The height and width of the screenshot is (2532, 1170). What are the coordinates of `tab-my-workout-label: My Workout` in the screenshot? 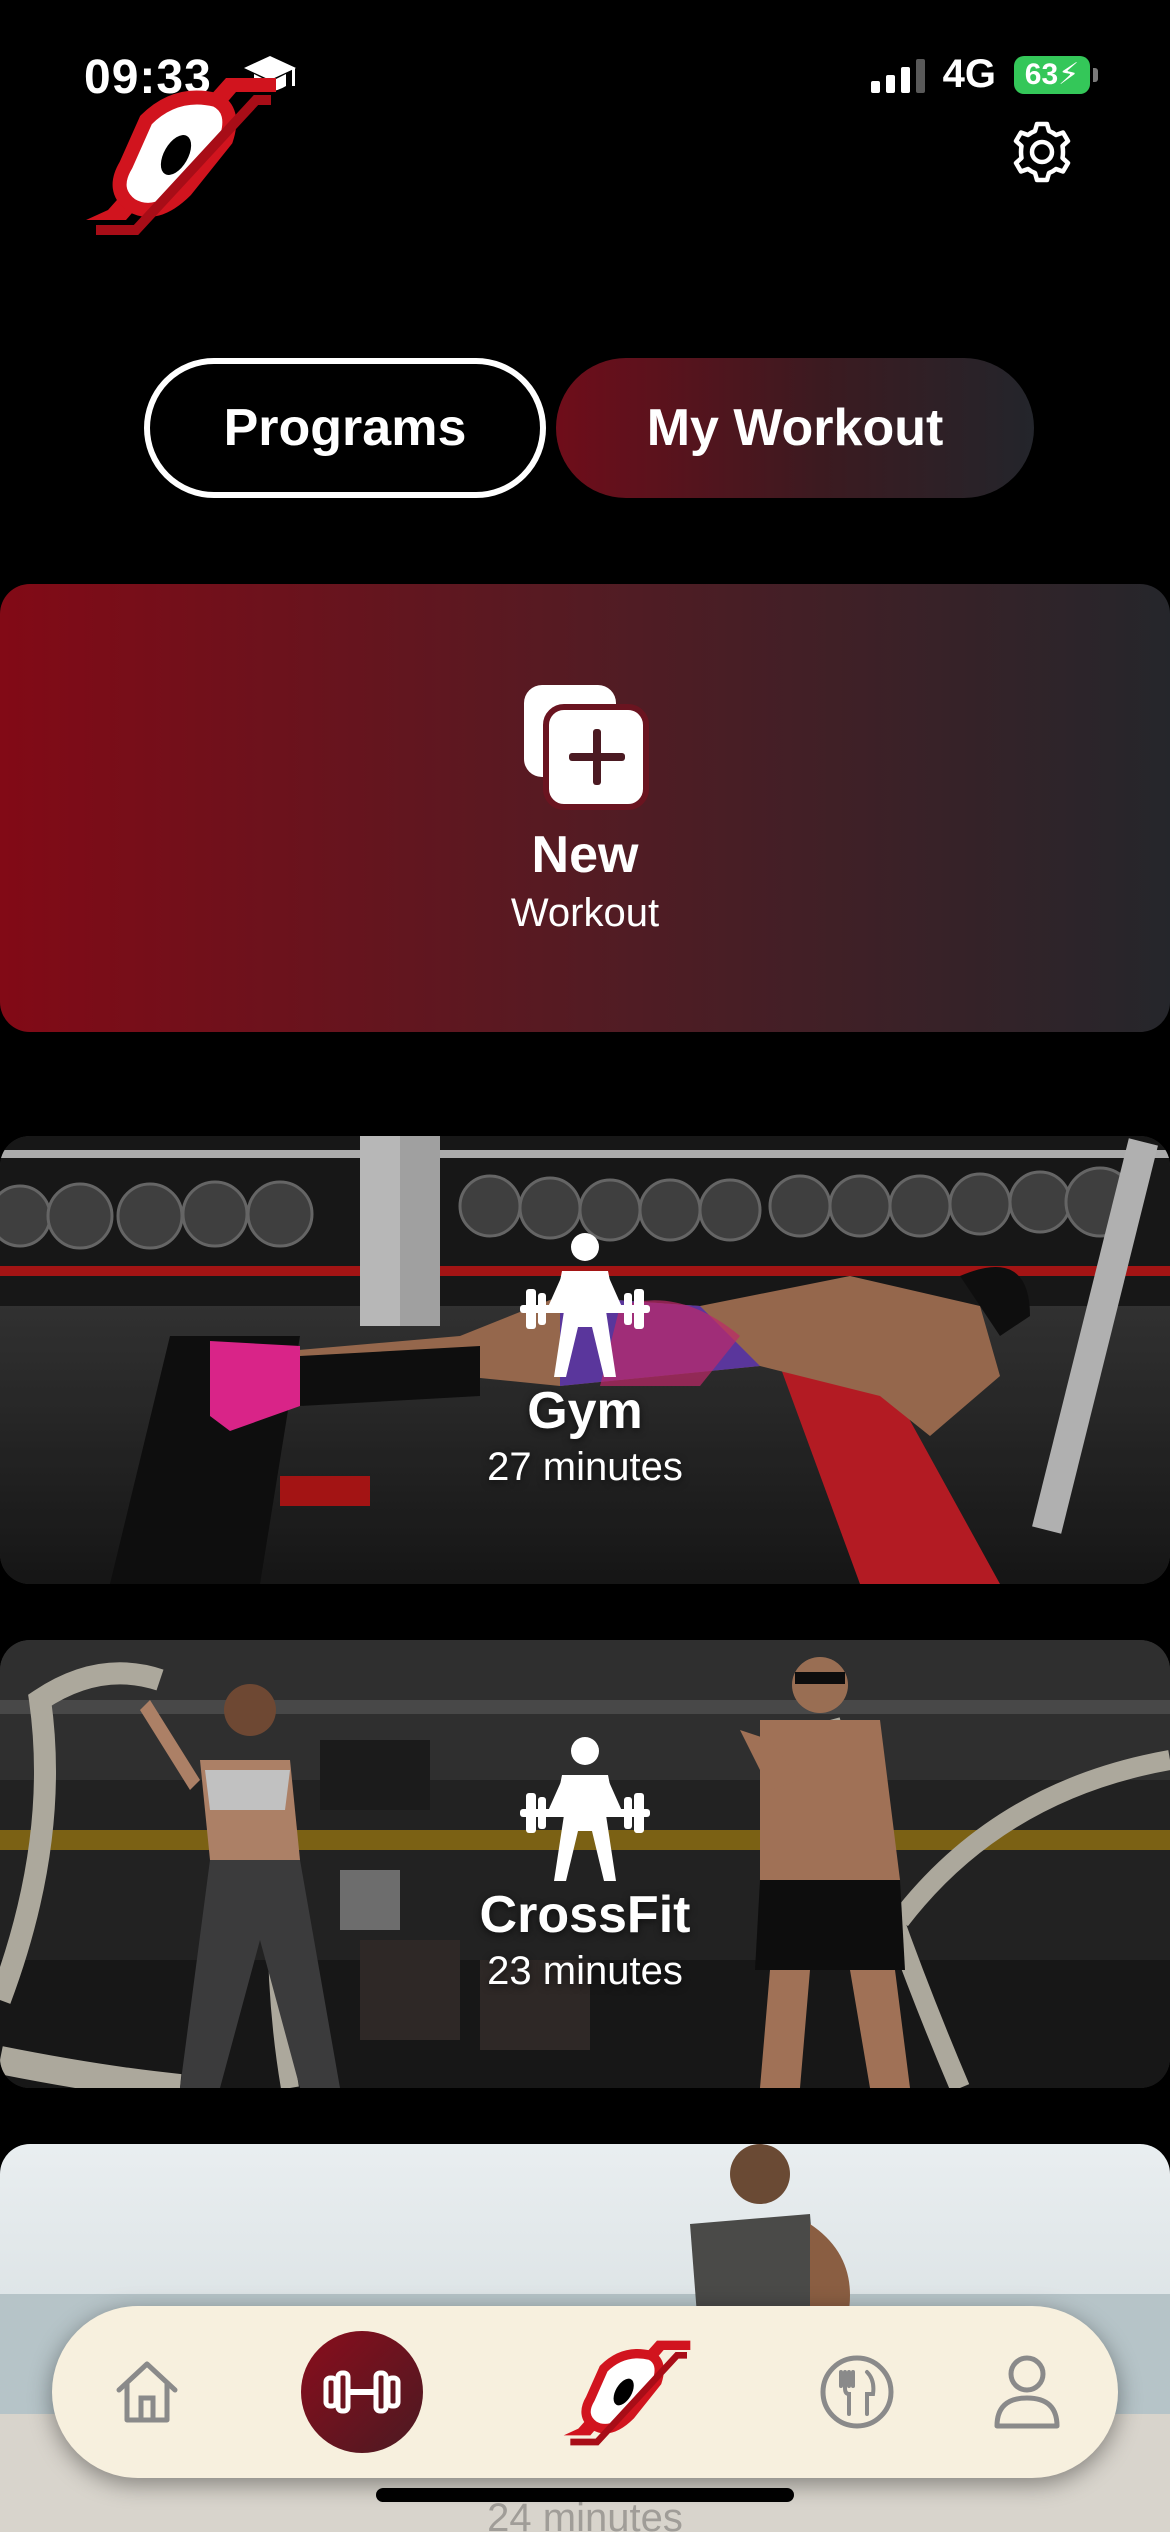 It's located at (795, 428).